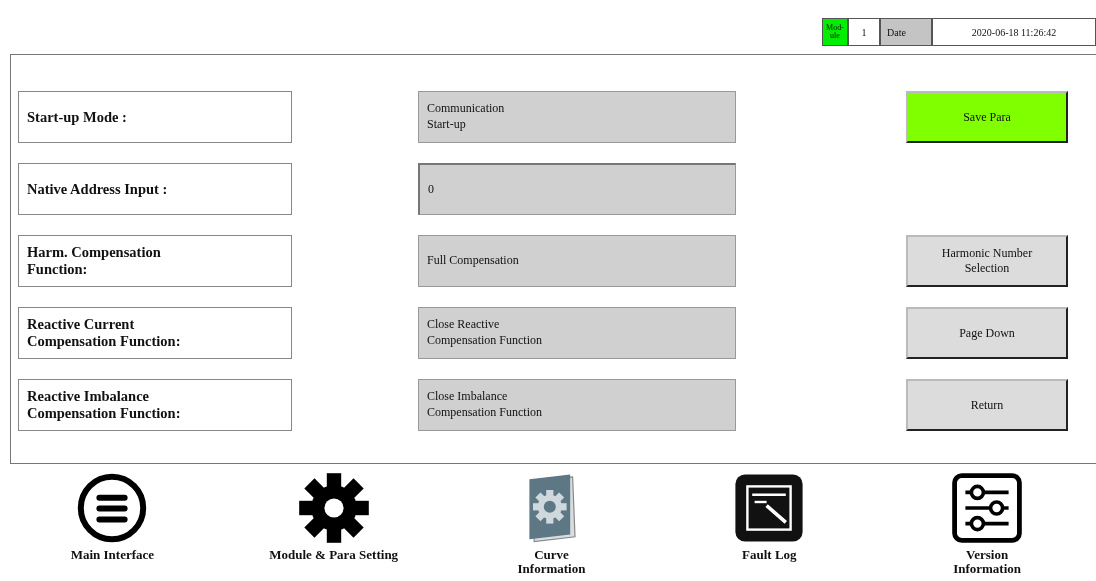 This screenshot has height=581, width=1096. I want to click on value-display: Close Imbalance Compensation Function, so click(577, 405).